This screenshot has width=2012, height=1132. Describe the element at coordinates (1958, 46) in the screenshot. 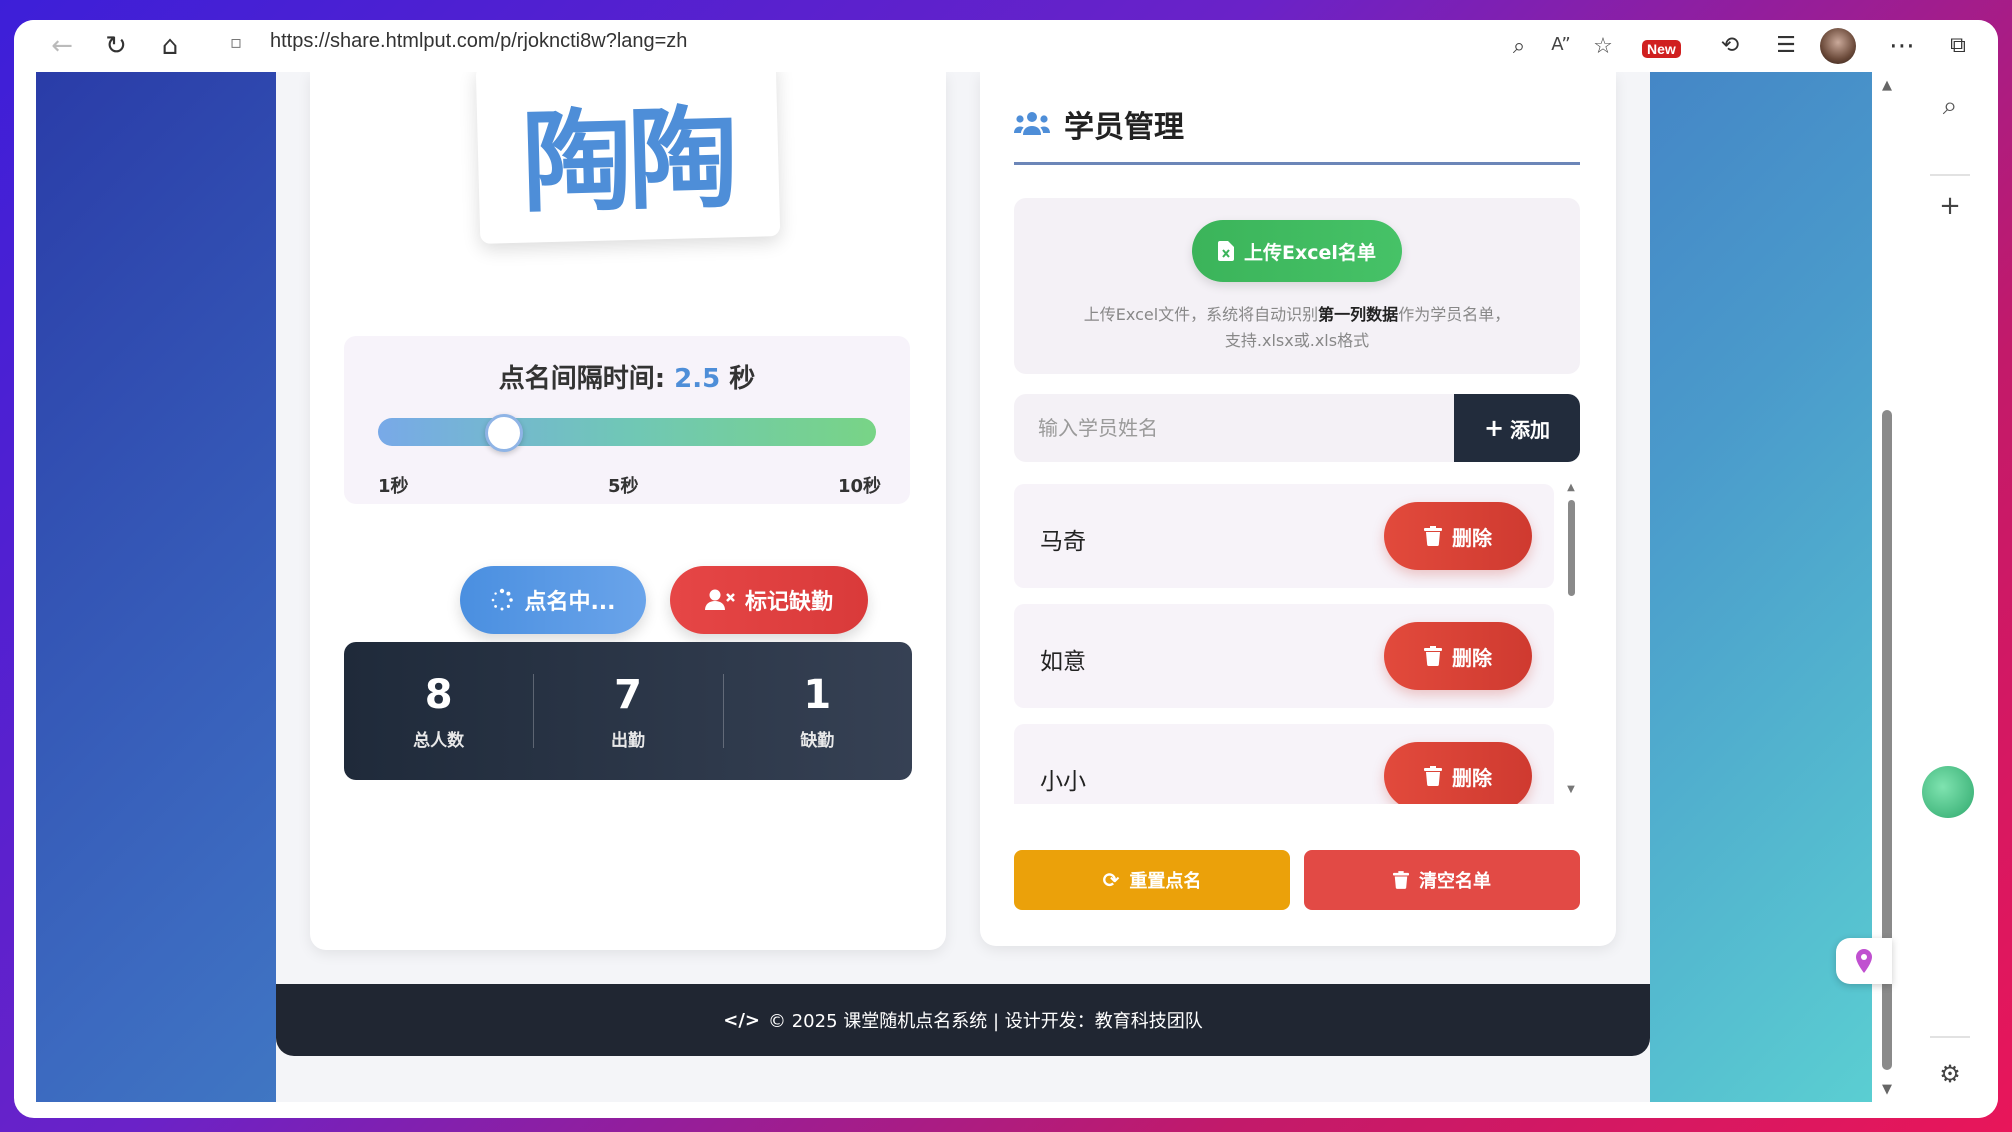

I see `share-icon: ⧉` at that location.